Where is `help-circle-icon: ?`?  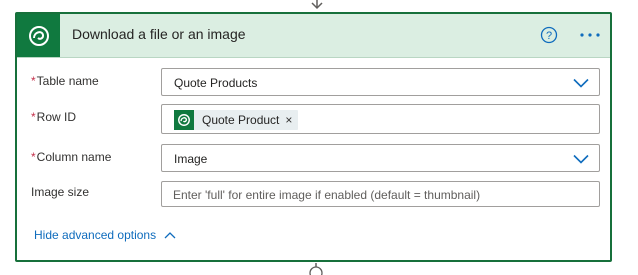
help-circle-icon: ? is located at coordinates (549, 35).